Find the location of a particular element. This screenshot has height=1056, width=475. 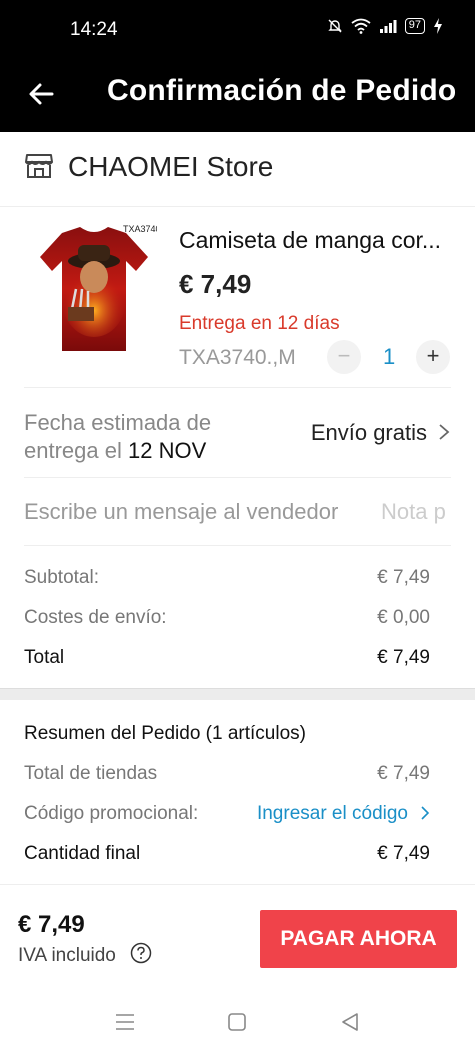

store-icon is located at coordinates (39, 166).